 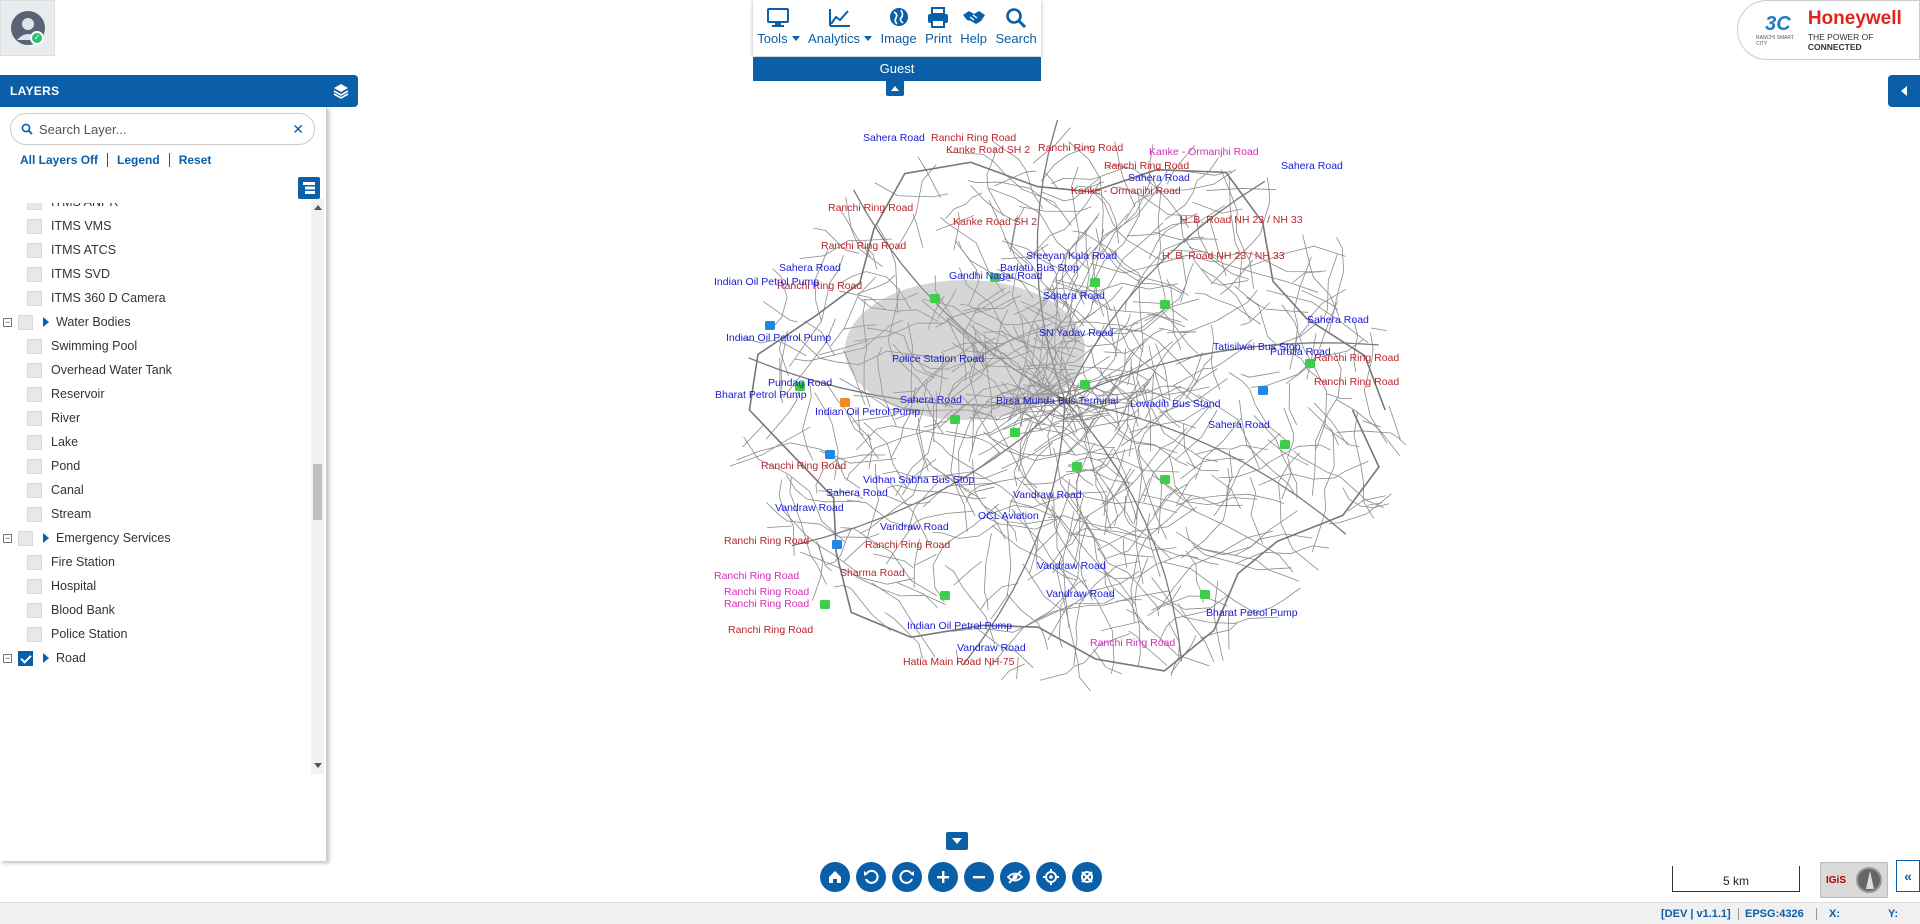 What do you see at coordinates (1087, 877) in the screenshot?
I see `clear-button` at bounding box center [1087, 877].